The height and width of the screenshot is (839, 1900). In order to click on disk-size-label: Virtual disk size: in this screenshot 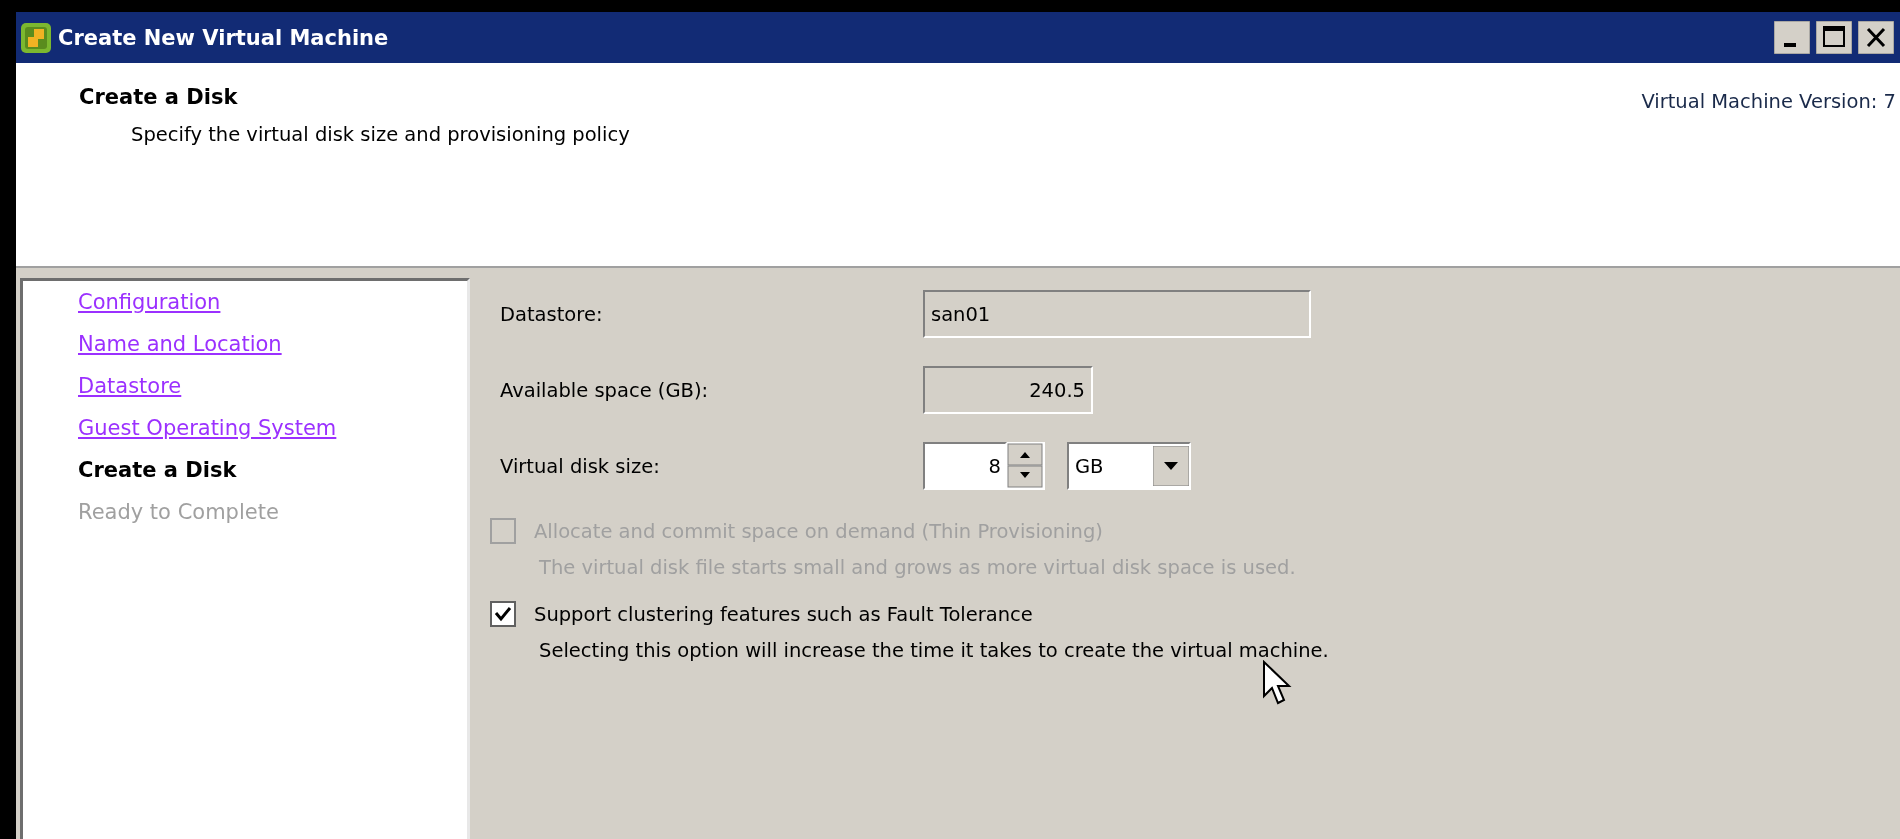, I will do `click(580, 466)`.